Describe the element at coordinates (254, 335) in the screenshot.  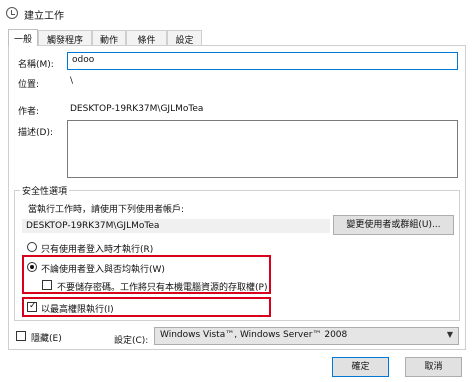
I see `configure-for-value: Windows Vista™, Windows Server™ 2008` at that location.